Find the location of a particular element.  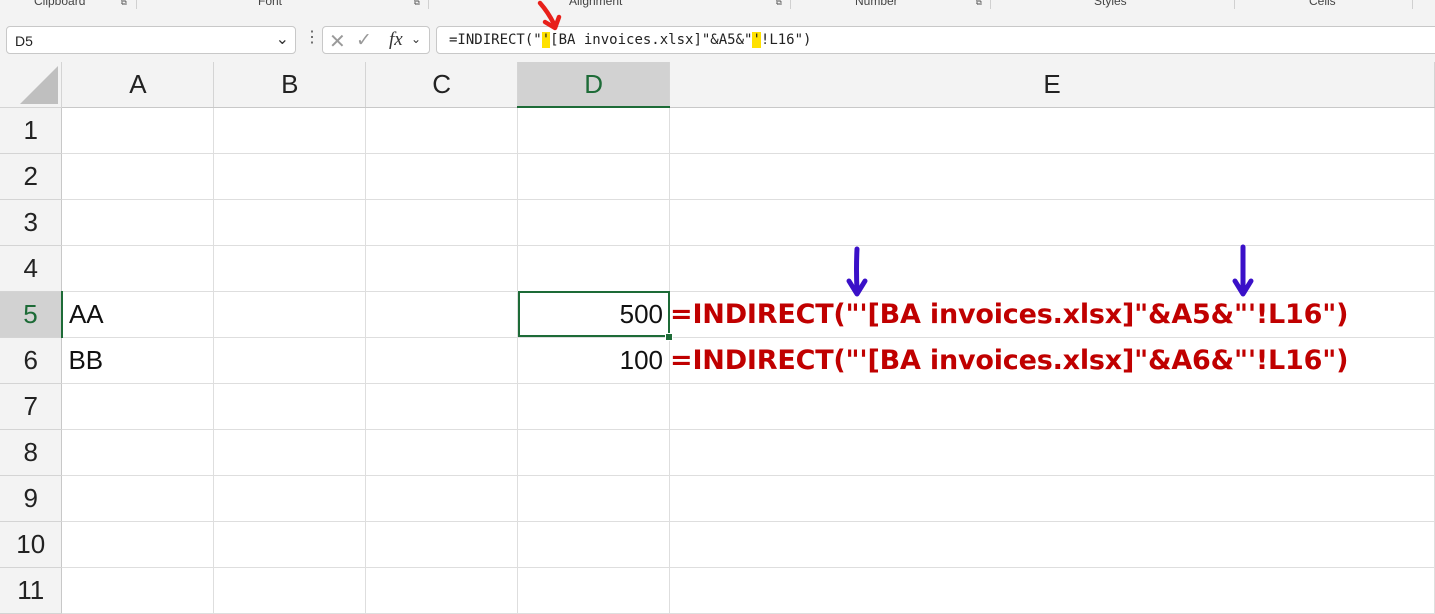

column-header-b: B is located at coordinates (290, 85).